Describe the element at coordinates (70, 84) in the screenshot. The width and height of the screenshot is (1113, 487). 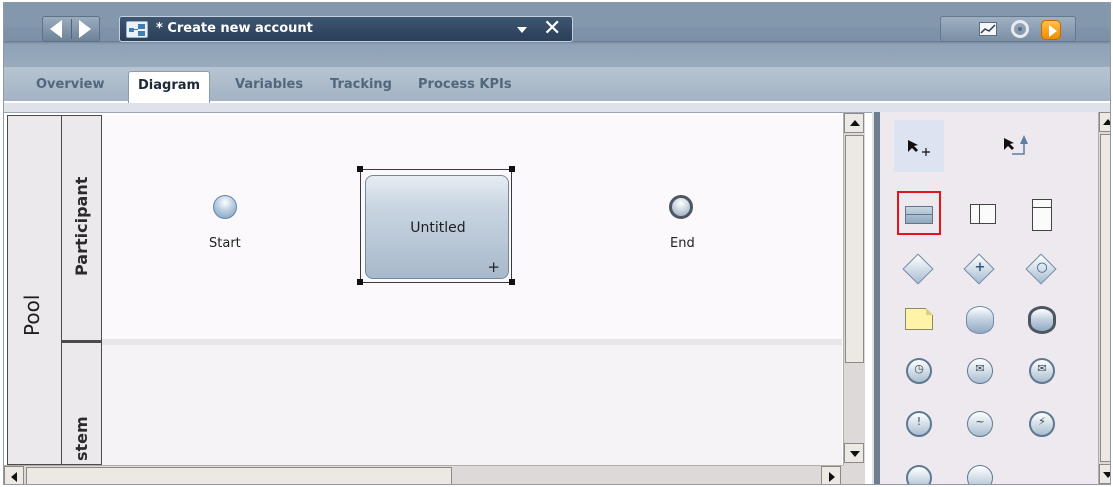
I see `tab-overview: Overview` at that location.